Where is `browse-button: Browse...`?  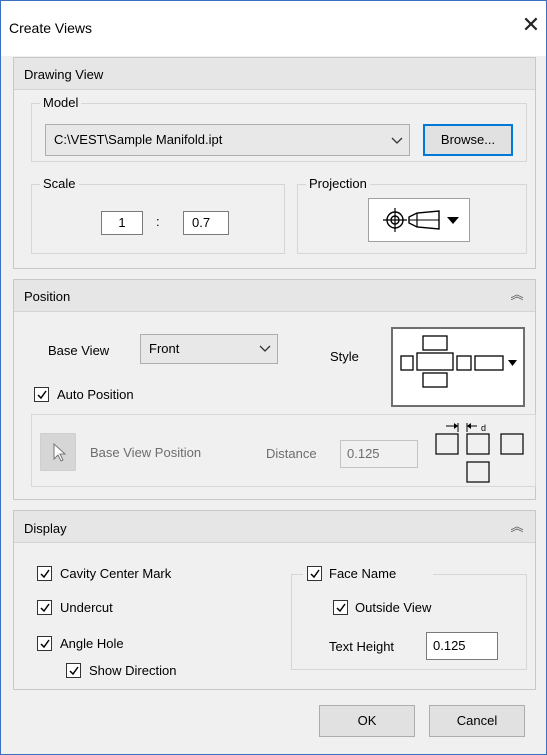
browse-button: Browse... is located at coordinates (468, 140).